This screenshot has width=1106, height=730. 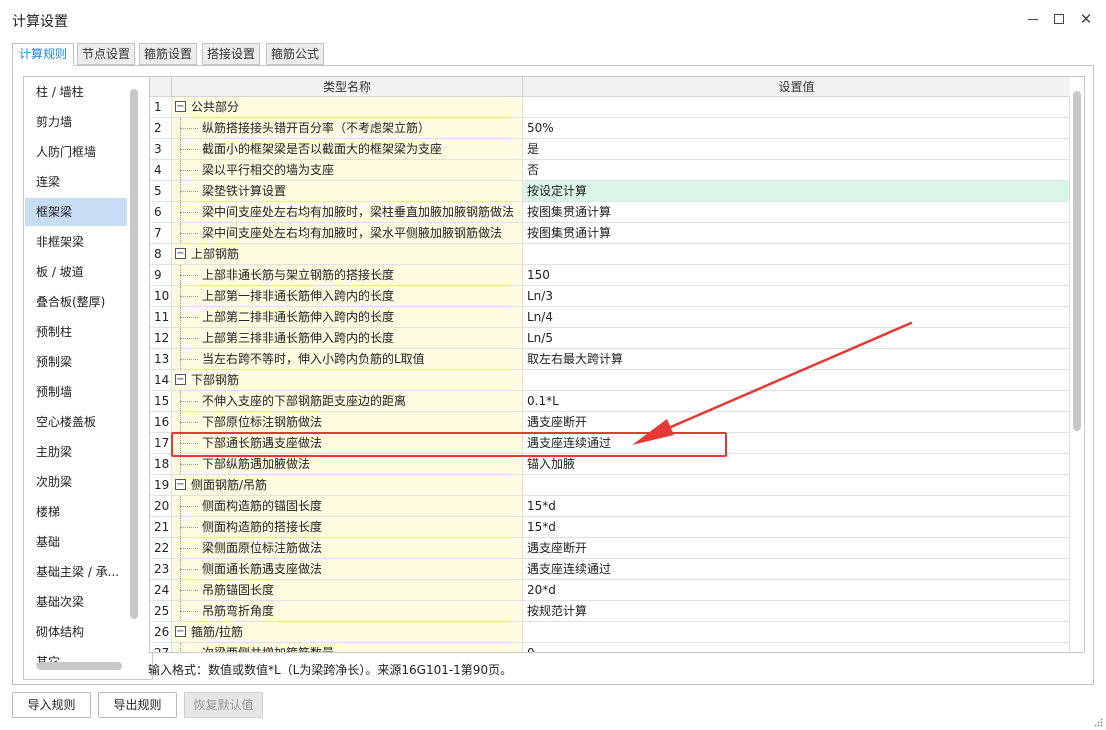 I want to click on group-row: 8− 上部钢筋, so click(x=610, y=254).